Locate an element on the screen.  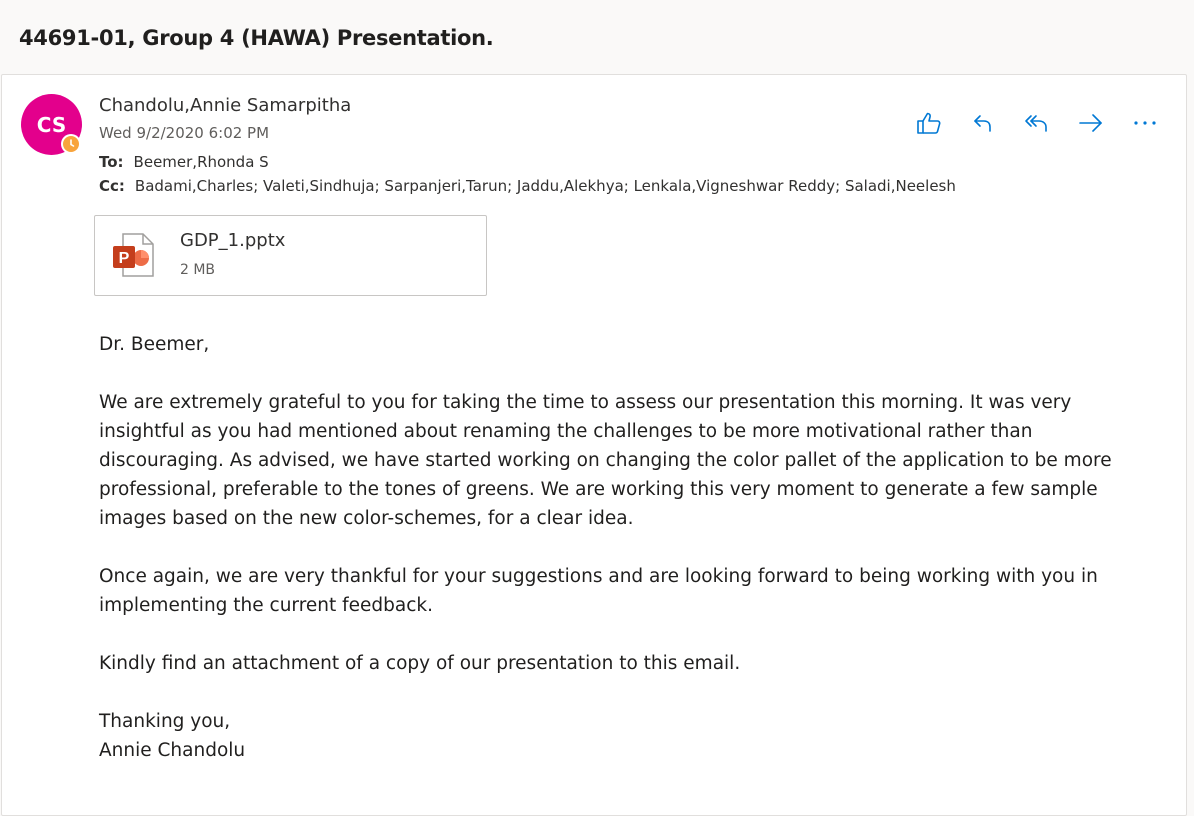
reply-all-button is located at coordinates (1037, 123).